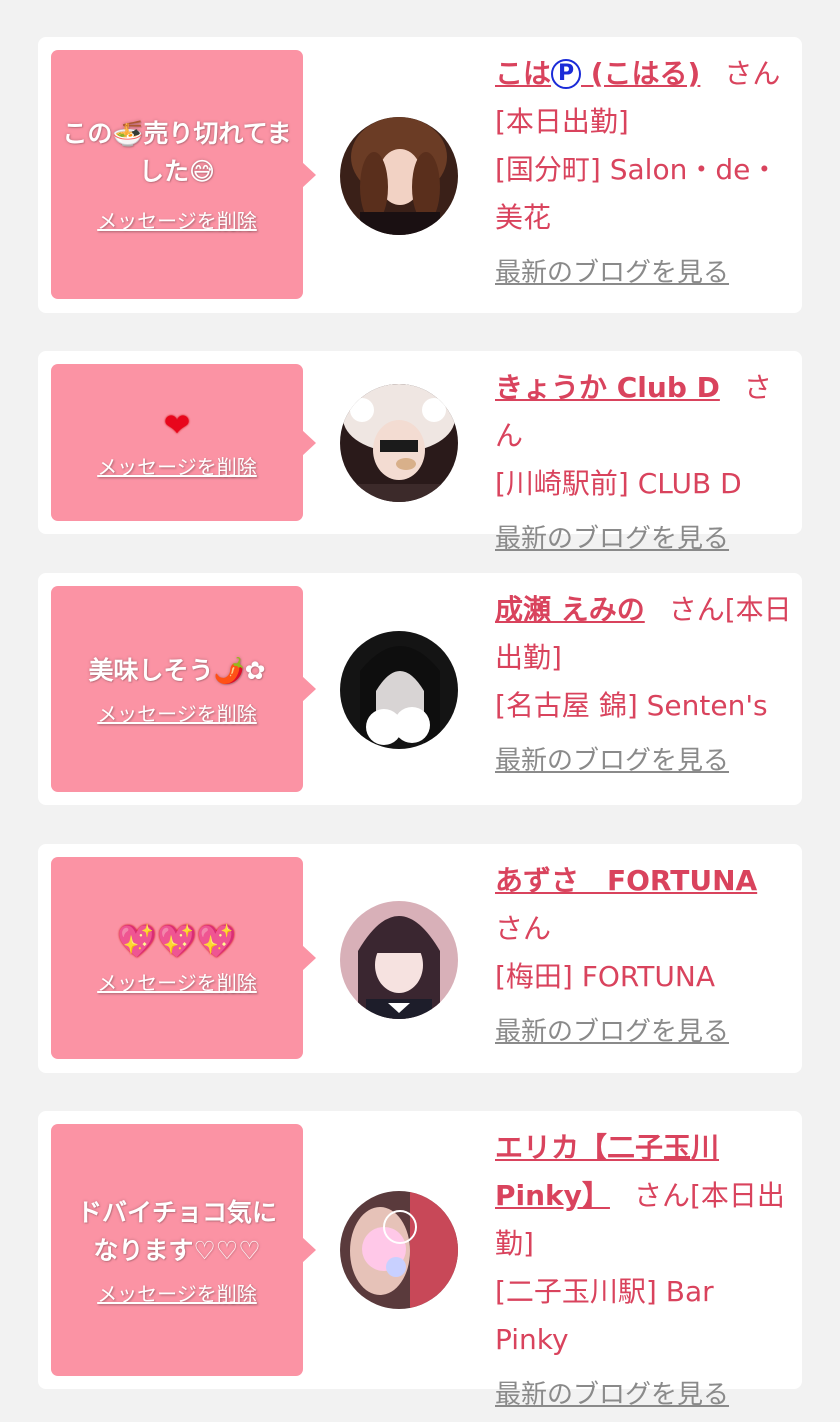  I want to click on message-bubble: ❤ メッセージを削除, so click(183, 442).